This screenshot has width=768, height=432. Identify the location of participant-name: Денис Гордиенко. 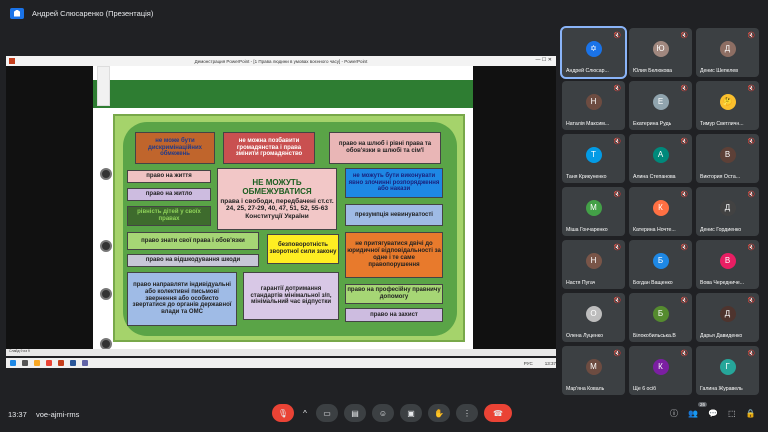
(721, 230).